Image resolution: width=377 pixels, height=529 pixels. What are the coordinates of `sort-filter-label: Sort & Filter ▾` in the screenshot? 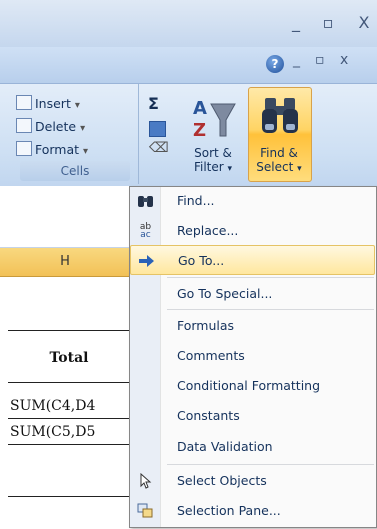 It's located at (213, 160).